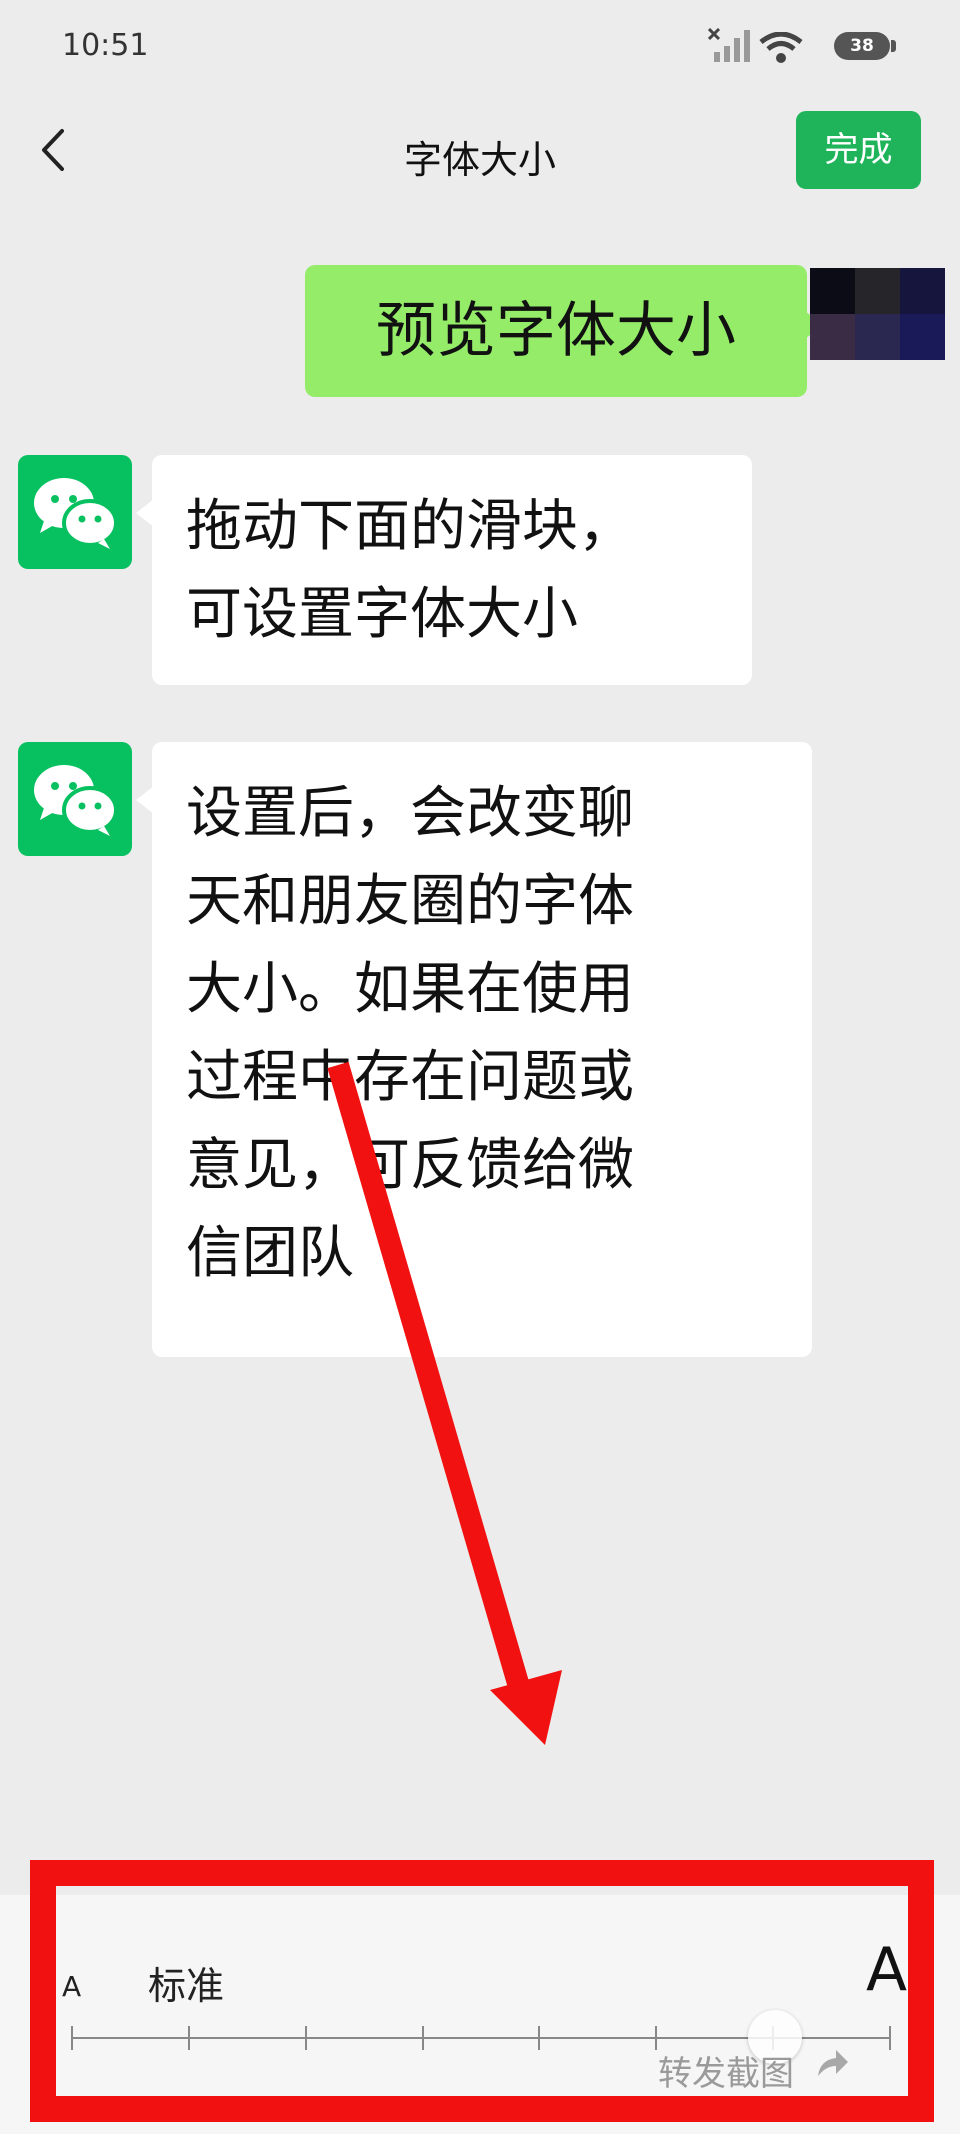  I want to click on font-size-panel, so click(480, 2014).